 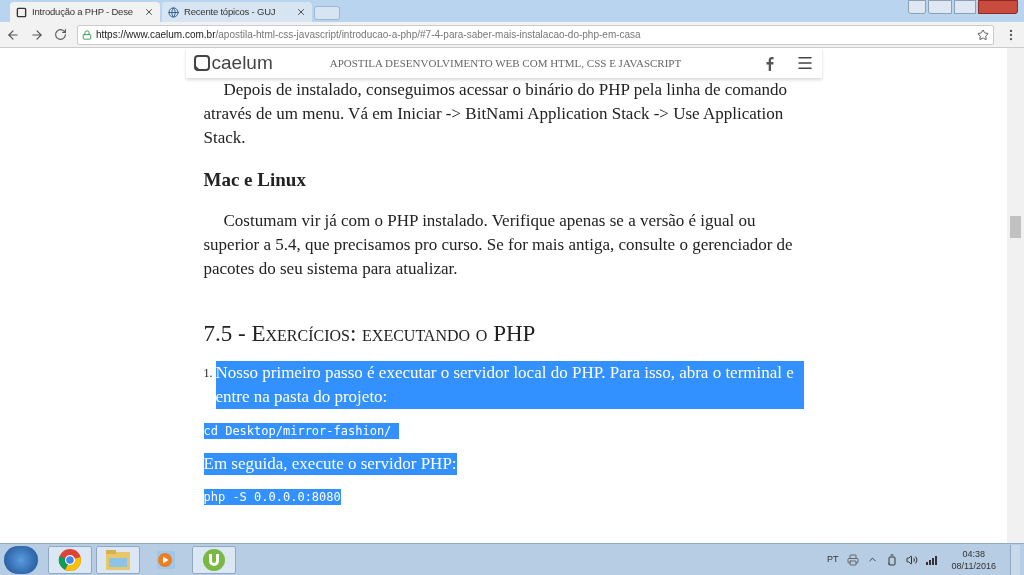 I want to click on paragraph: Em seguida, execute o servidor PHP:, so click(x=330, y=464).